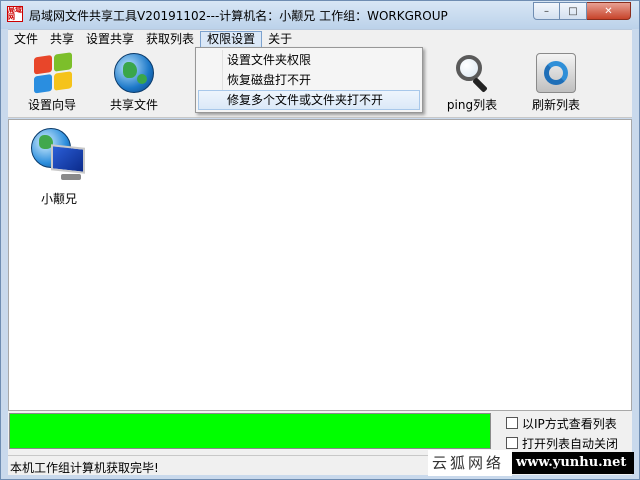 This screenshot has width=640, height=480. I want to click on share-files-button: 共享文件, so click(134, 82).